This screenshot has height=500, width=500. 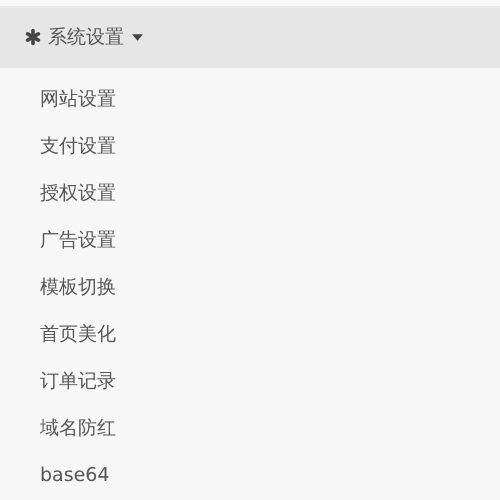 What do you see at coordinates (55, 475) in the screenshot?
I see `menu-item: base64` at bounding box center [55, 475].